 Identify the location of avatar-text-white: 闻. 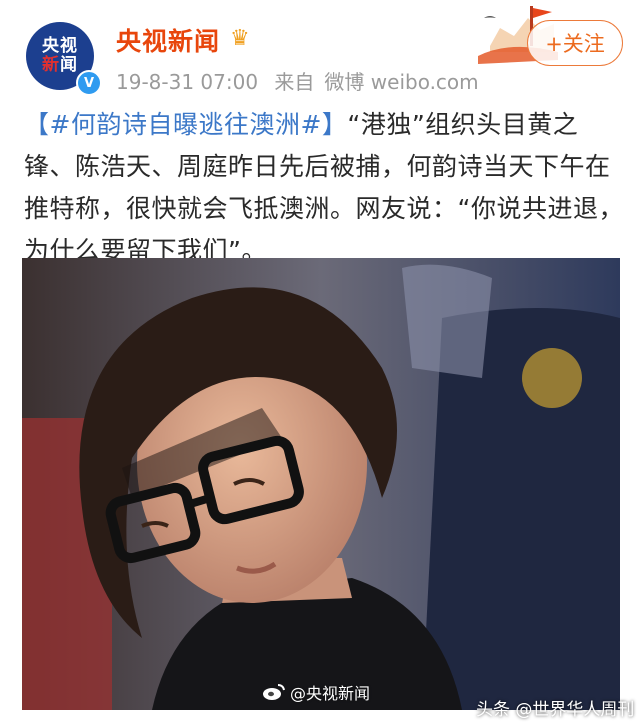
(69, 65).